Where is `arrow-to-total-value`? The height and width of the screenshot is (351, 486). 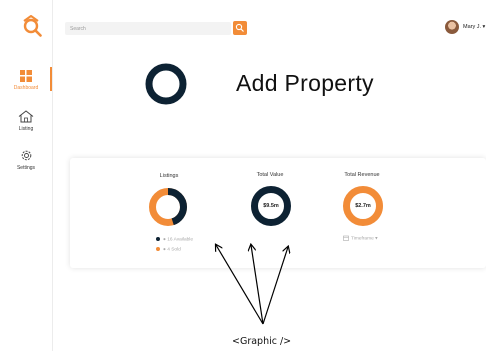
arrow-to-total-value is located at coordinates (257, 285).